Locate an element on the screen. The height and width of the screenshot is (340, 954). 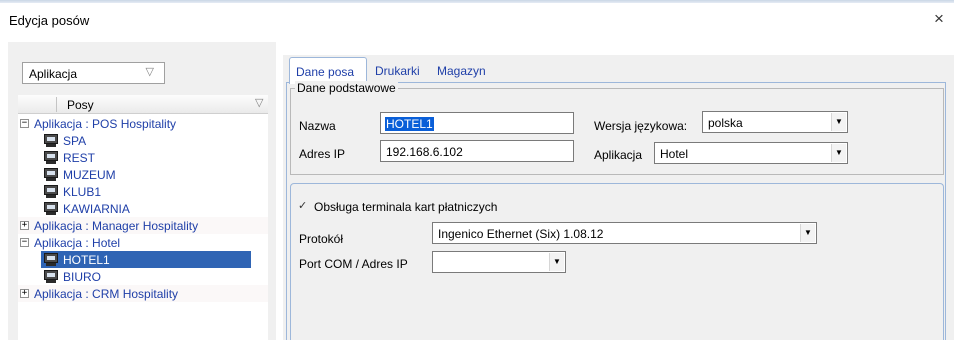
tree-leaf-label: KLUB1 is located at coordinates (82, 192).